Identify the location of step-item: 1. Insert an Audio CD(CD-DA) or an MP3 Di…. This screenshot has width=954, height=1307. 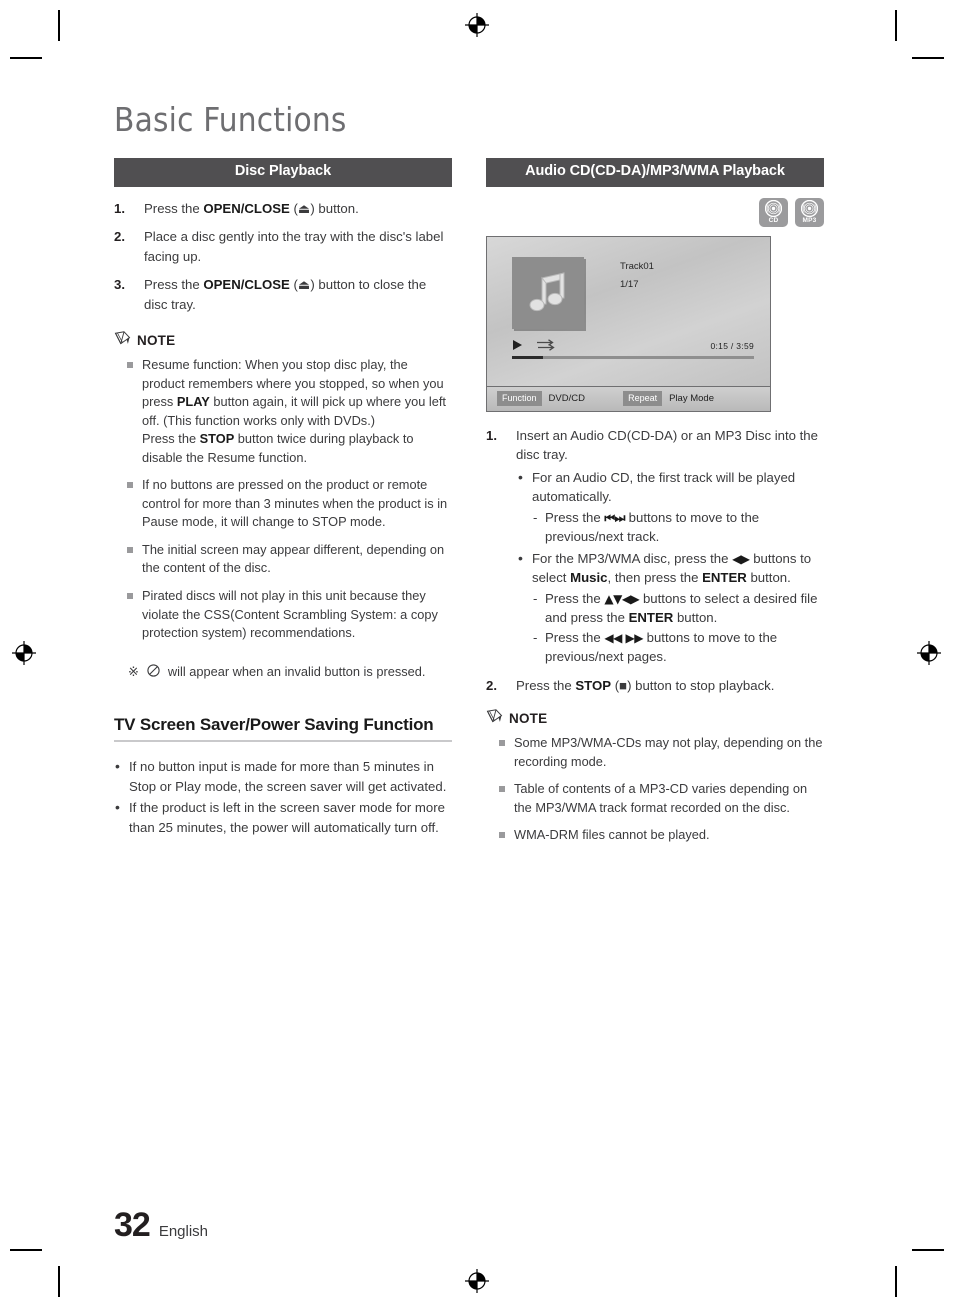
(655, 546).